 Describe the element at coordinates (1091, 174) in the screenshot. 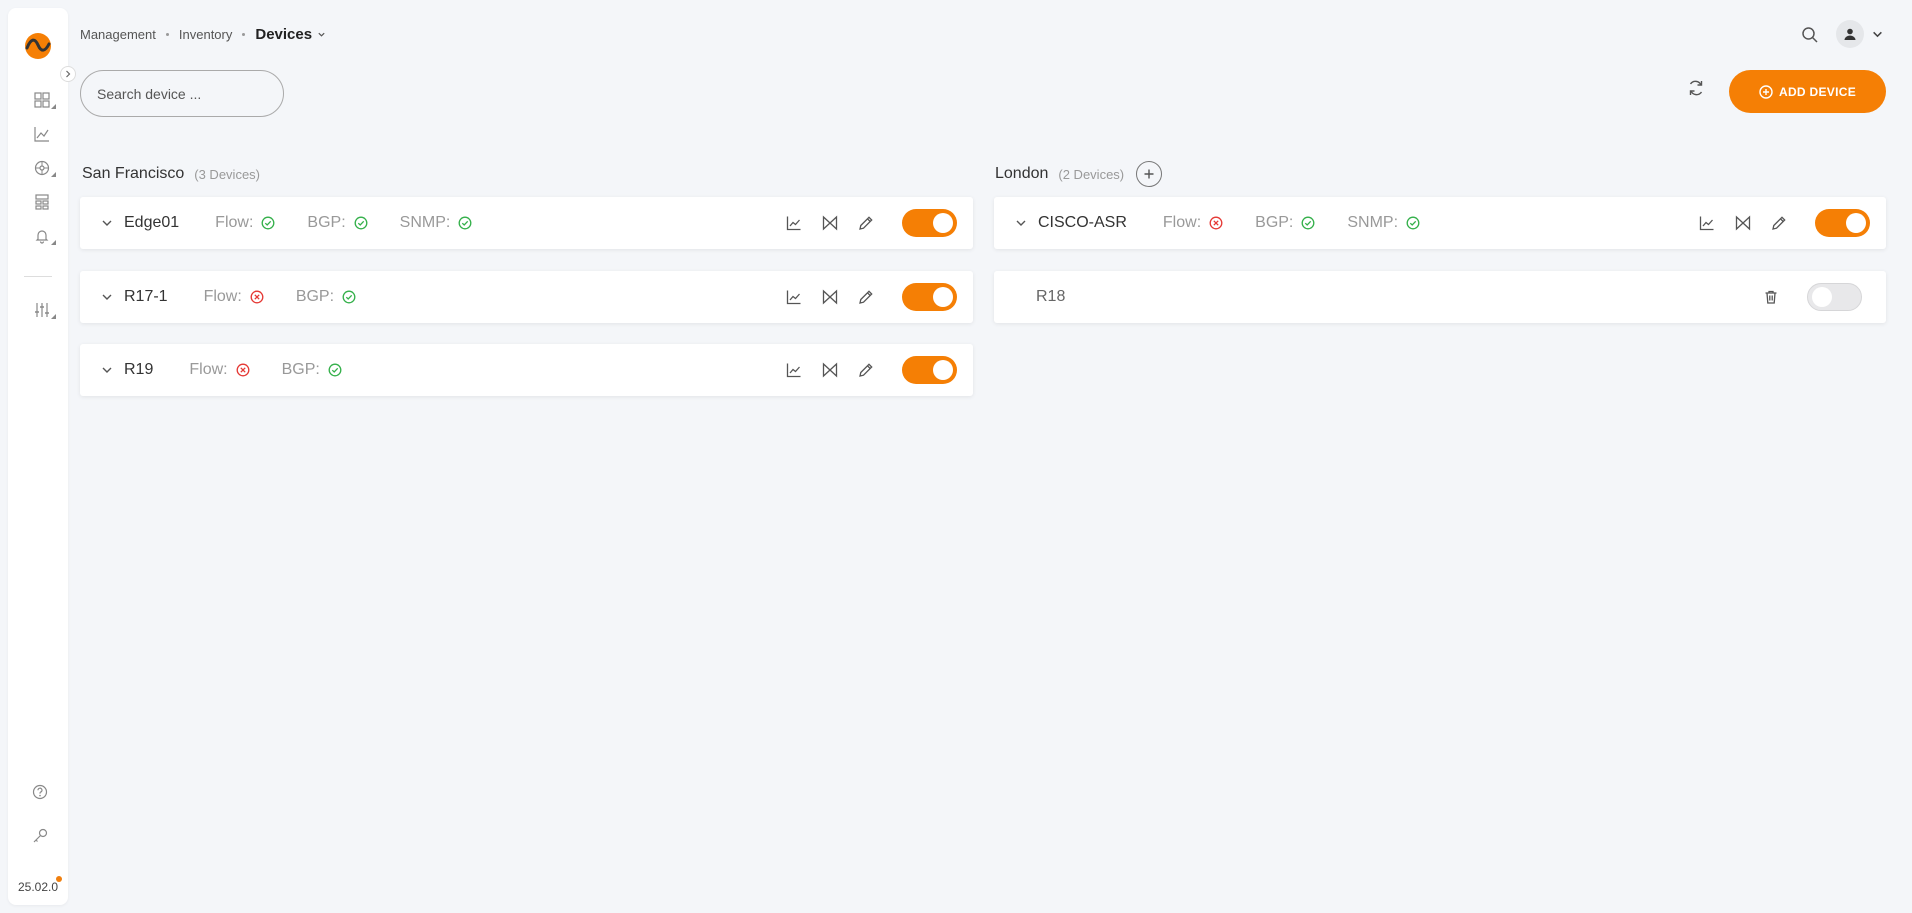

I see `group-count: (2 Devices)` at that location.